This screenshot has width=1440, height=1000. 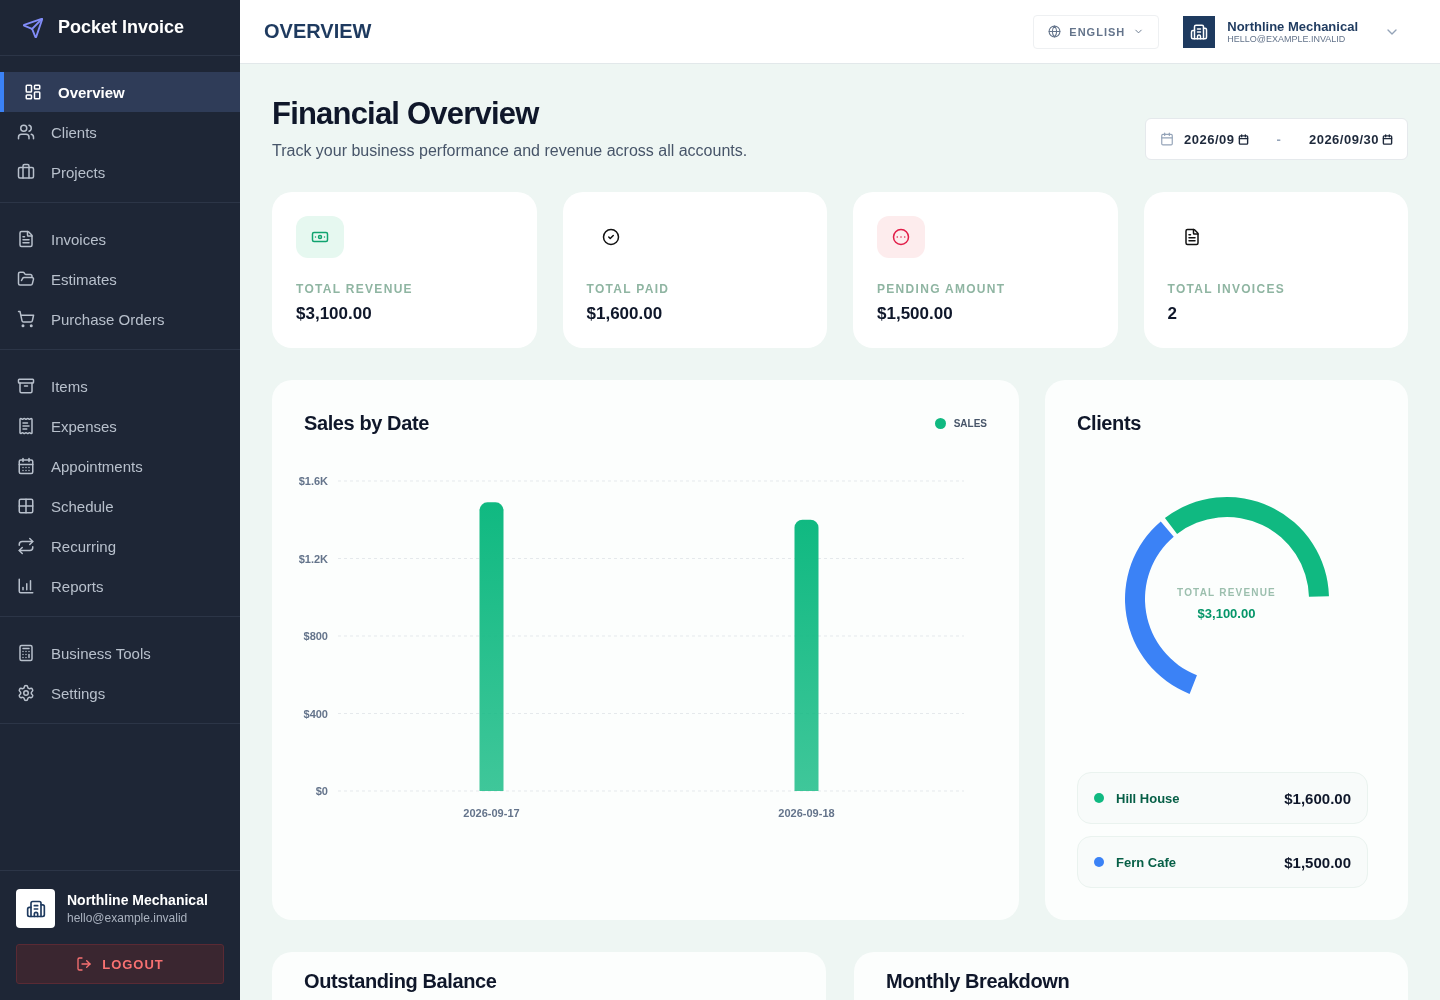 What do you see at coordinates (942, 289) in the screenshot?
I see `stat-label: PENDING AMOUNT` at bounding box center [942, 289].